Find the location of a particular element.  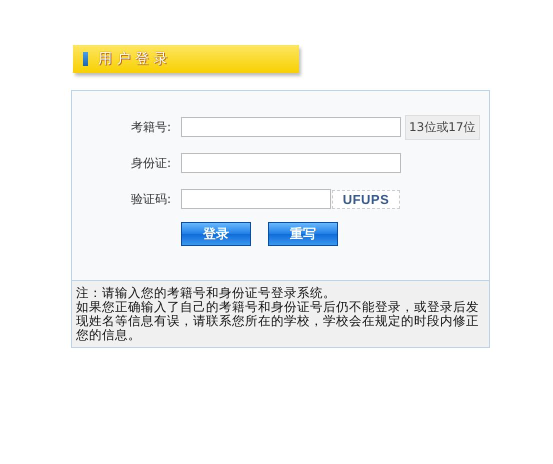

field-hint: 13位或17位 is located at coordinates (442, 127).